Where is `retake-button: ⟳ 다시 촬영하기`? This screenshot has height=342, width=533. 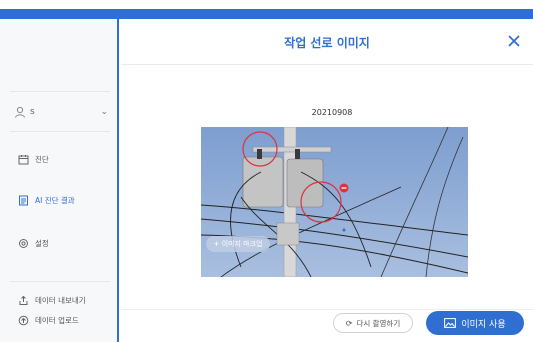 retake-button: ⟳ 다시 촬영하기 is located at coordinates (373, 323).